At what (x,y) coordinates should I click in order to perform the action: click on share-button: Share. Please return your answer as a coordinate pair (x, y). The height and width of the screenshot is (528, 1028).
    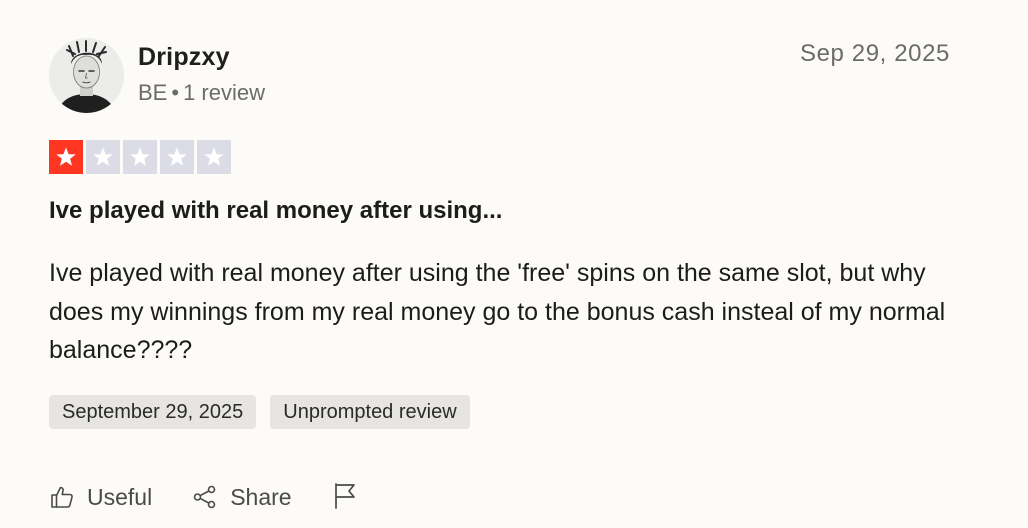
    Looking at the image, I should click on (242, 497).